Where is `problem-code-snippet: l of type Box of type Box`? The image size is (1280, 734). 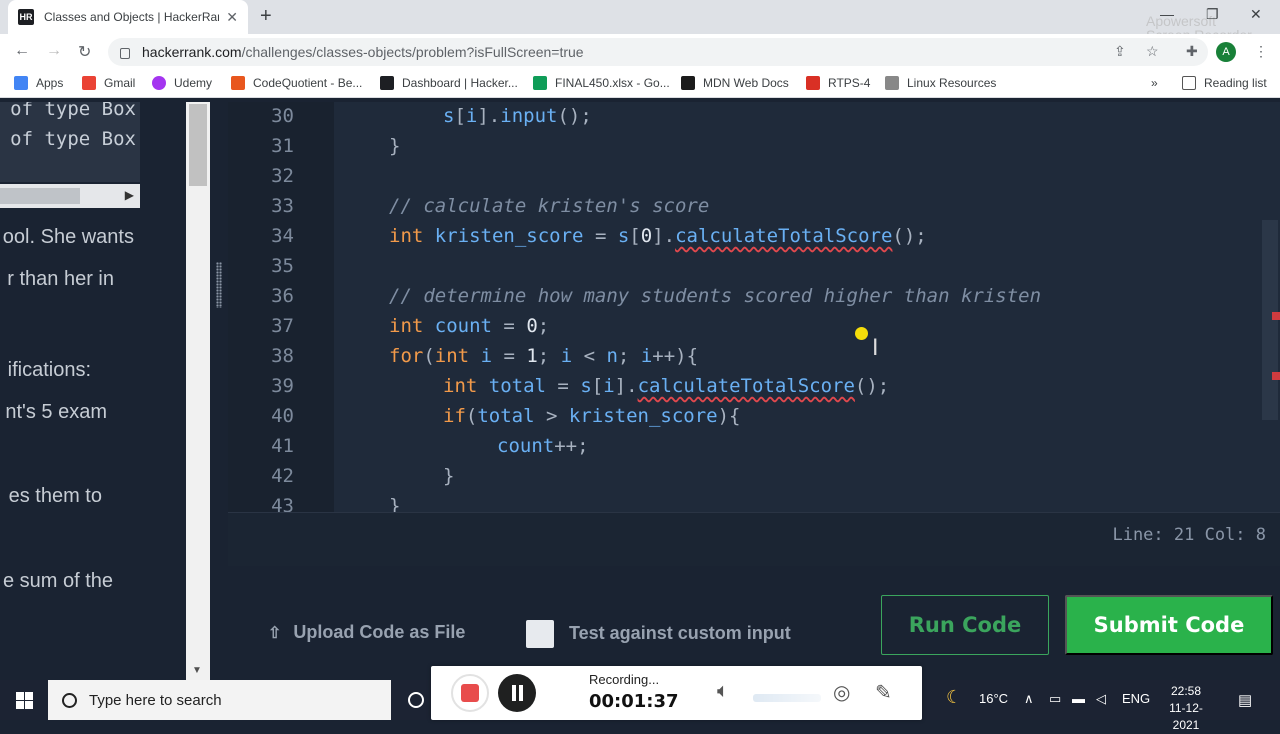 problem-code-snippet: l of type Box of type Box is located at coordinates (70, 142).